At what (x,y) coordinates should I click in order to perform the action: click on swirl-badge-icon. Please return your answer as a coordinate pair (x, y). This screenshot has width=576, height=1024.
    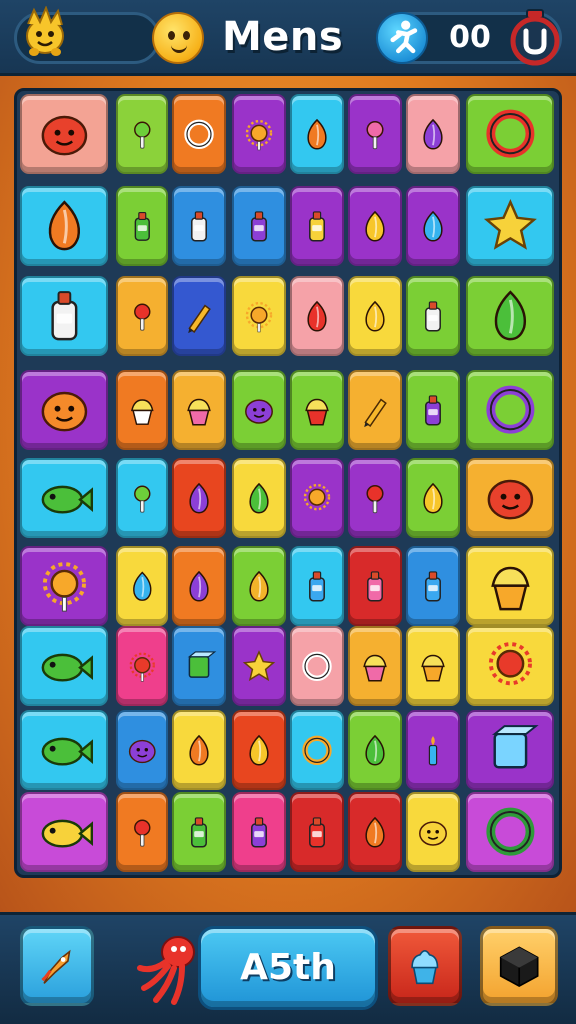
    Looking at the image, I should click on (510, 134).